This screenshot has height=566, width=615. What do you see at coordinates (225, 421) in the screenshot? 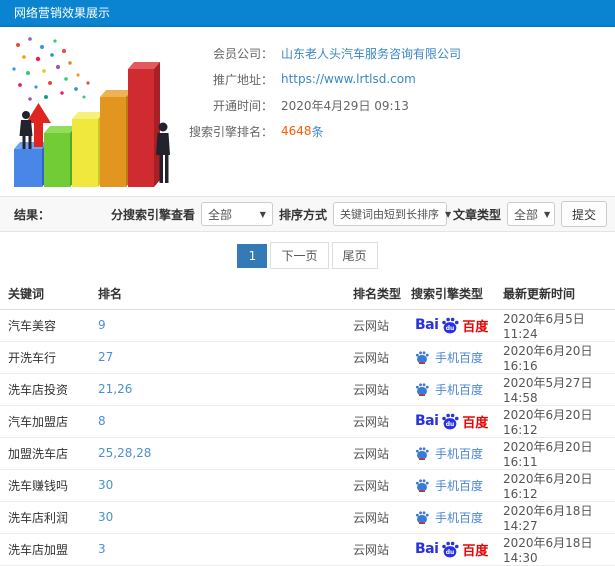
I see `rank-cell: 8` at bounding box center [225, 421].